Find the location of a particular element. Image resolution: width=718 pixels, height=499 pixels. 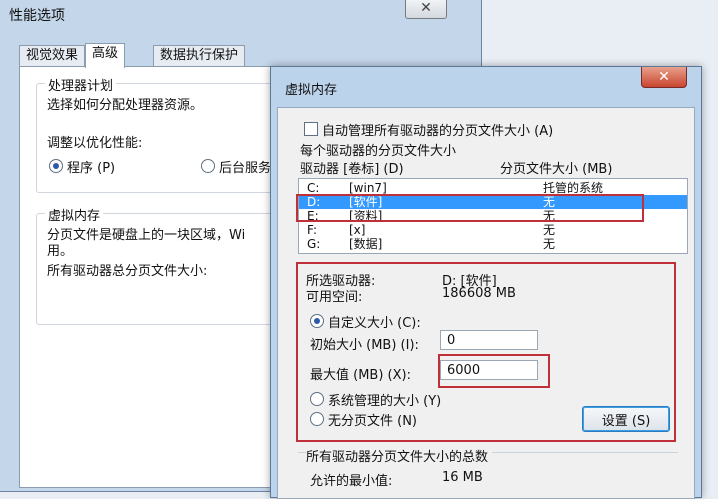

paging-desc-line1: 分页文件是硬盘上的一块区域，Wi is located at coordinates (146, 235).